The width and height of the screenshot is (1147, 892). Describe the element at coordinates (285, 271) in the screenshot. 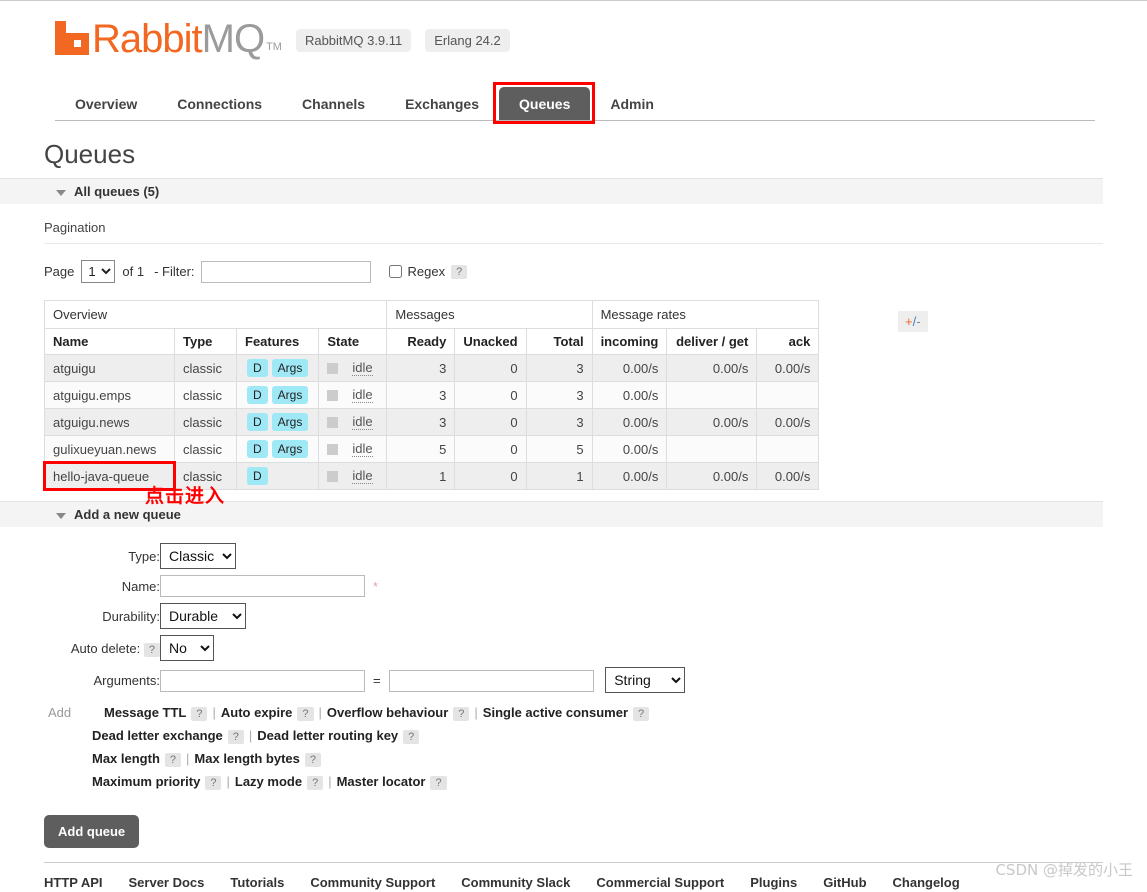

I see `filter-input` at that location.